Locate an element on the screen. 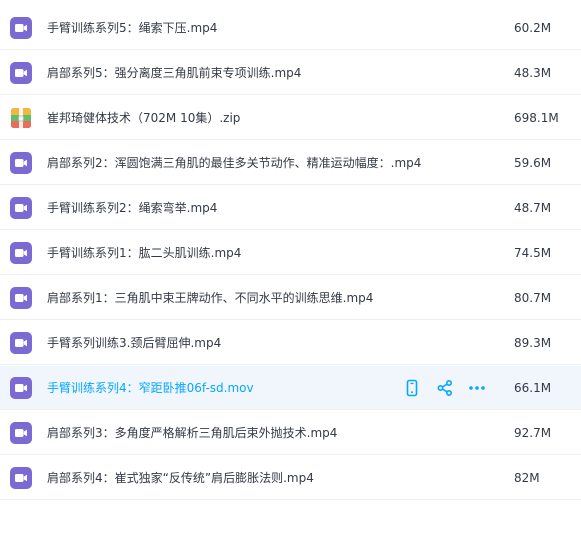 The width and height of the screenshot is (581, 537). file-size: 74.5M is located at coordinates (533, 253).